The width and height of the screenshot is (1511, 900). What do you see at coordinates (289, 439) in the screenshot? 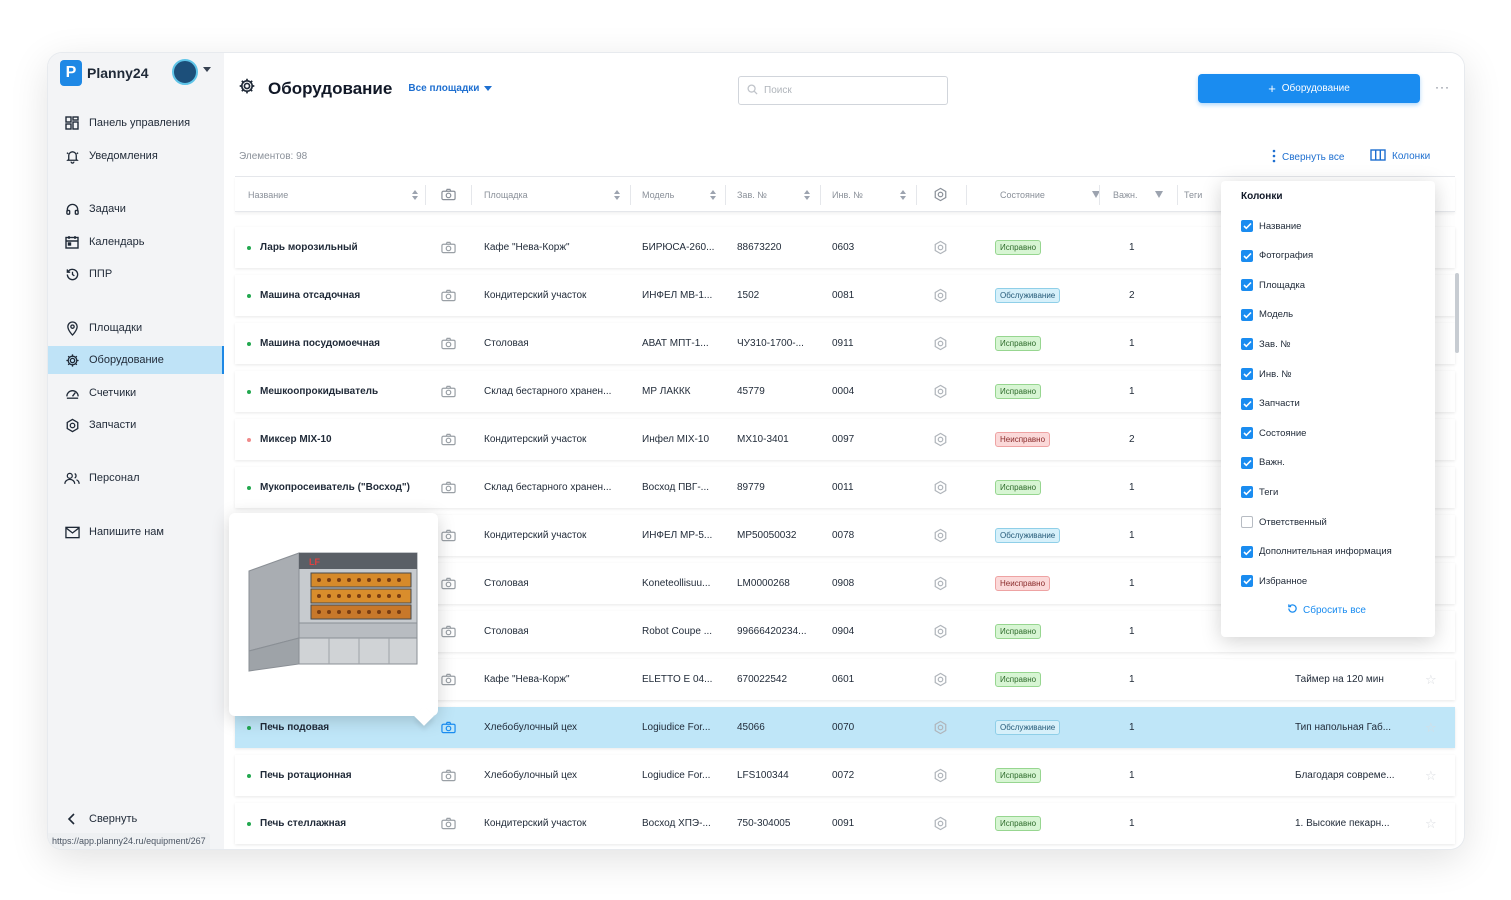
I see `equipment-name-cell: Миксер MIX-10` at bounding box center [289, 439].